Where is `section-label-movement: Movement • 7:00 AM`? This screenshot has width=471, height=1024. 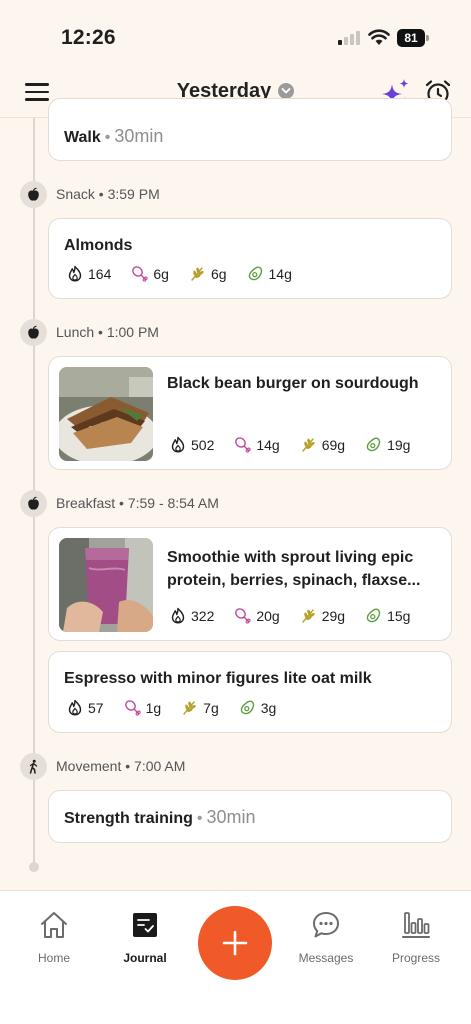
section-label-movement: Movement • 7:00 AM is located at coordinates (121, 766).